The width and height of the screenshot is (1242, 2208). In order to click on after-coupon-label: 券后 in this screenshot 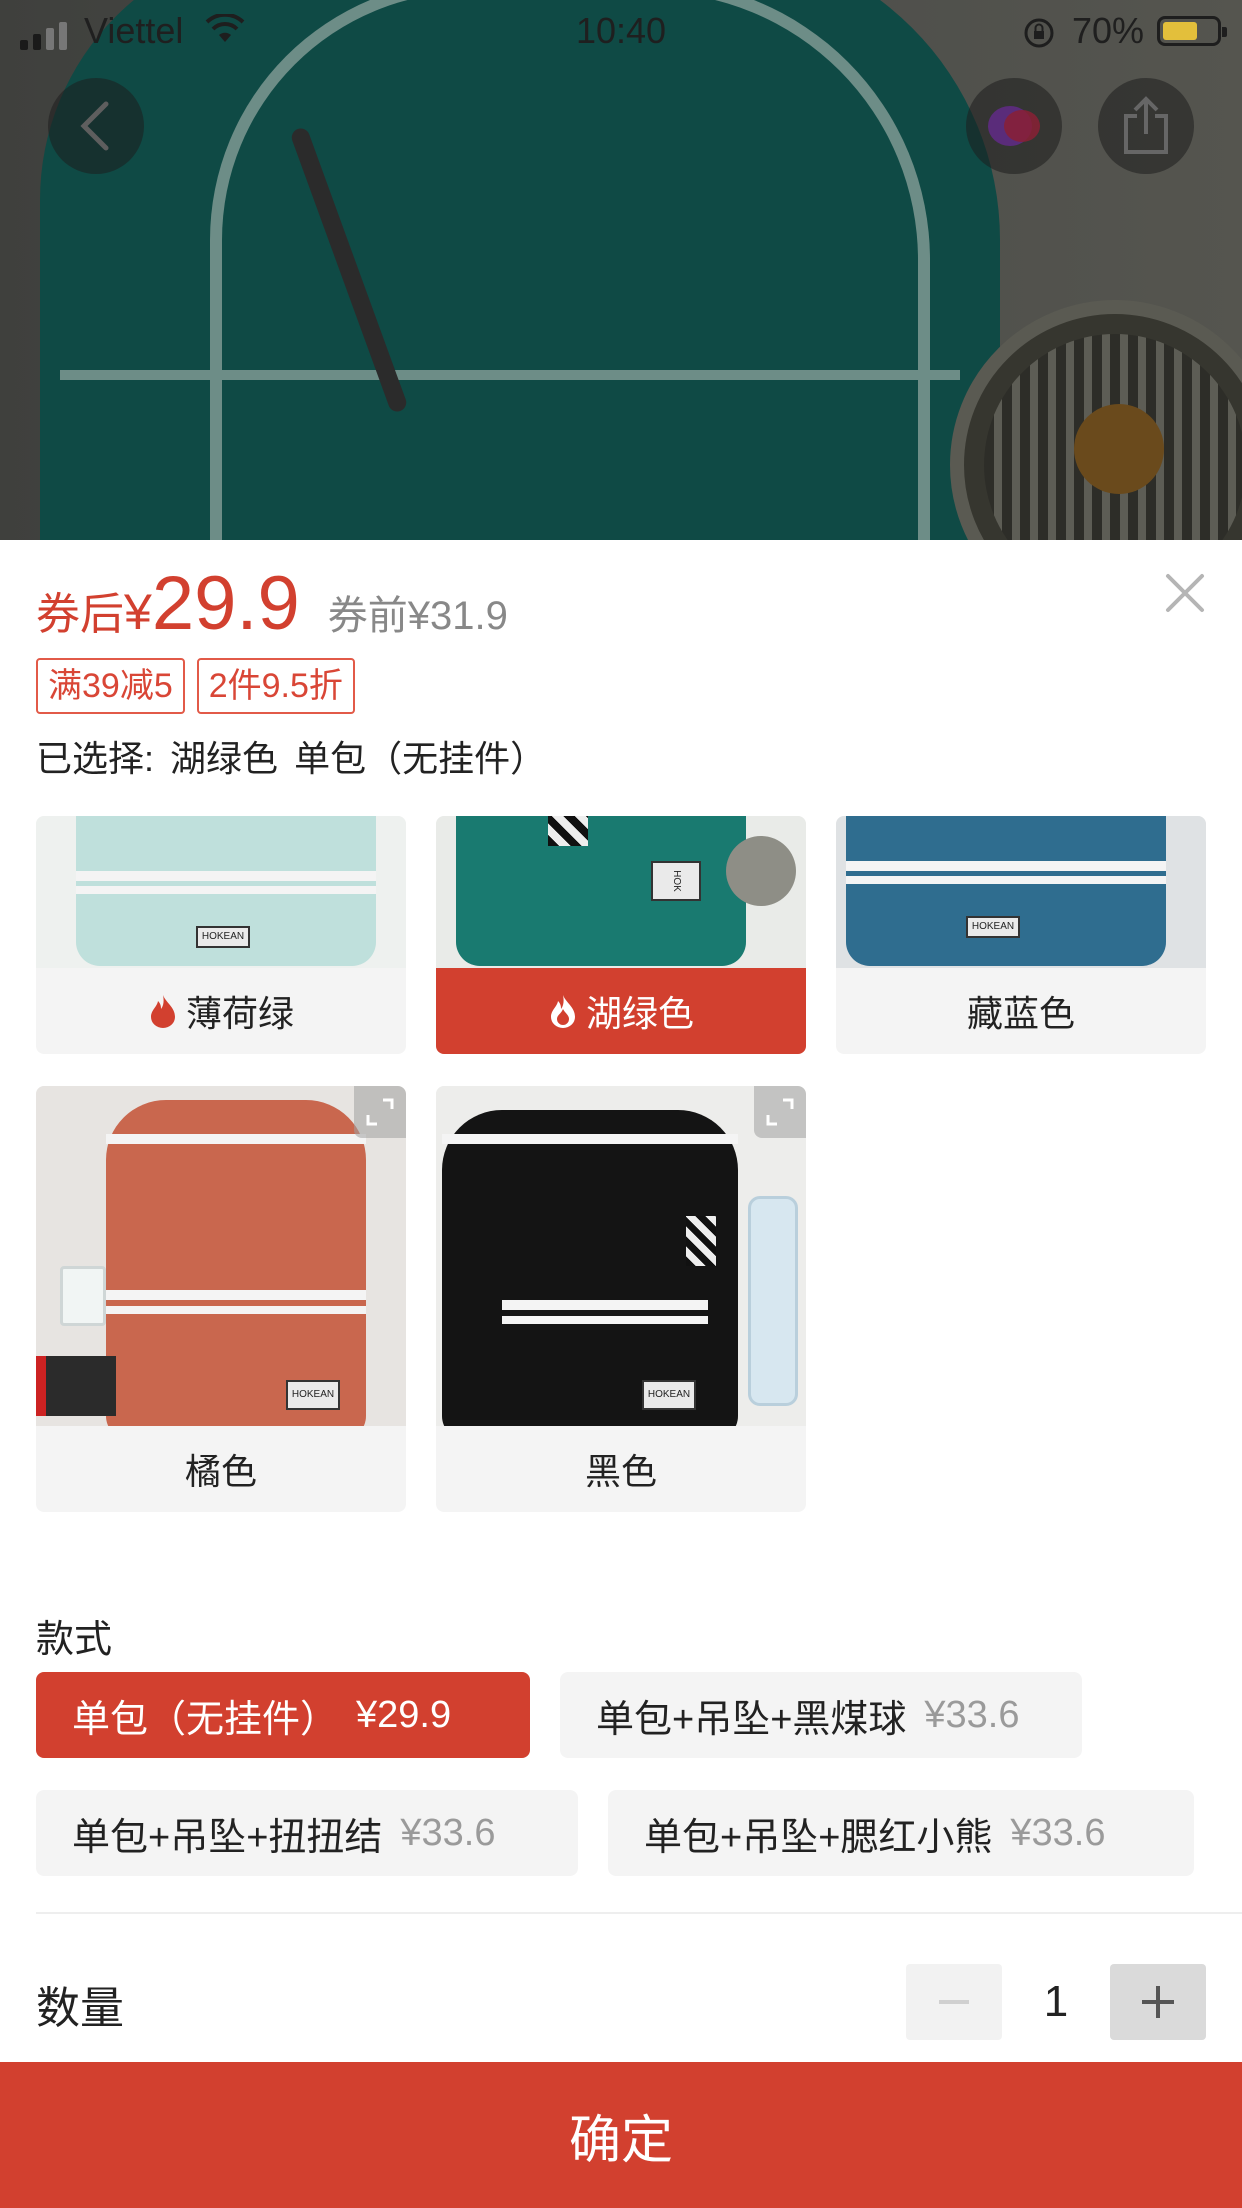, I will do `click(80, 614)`.